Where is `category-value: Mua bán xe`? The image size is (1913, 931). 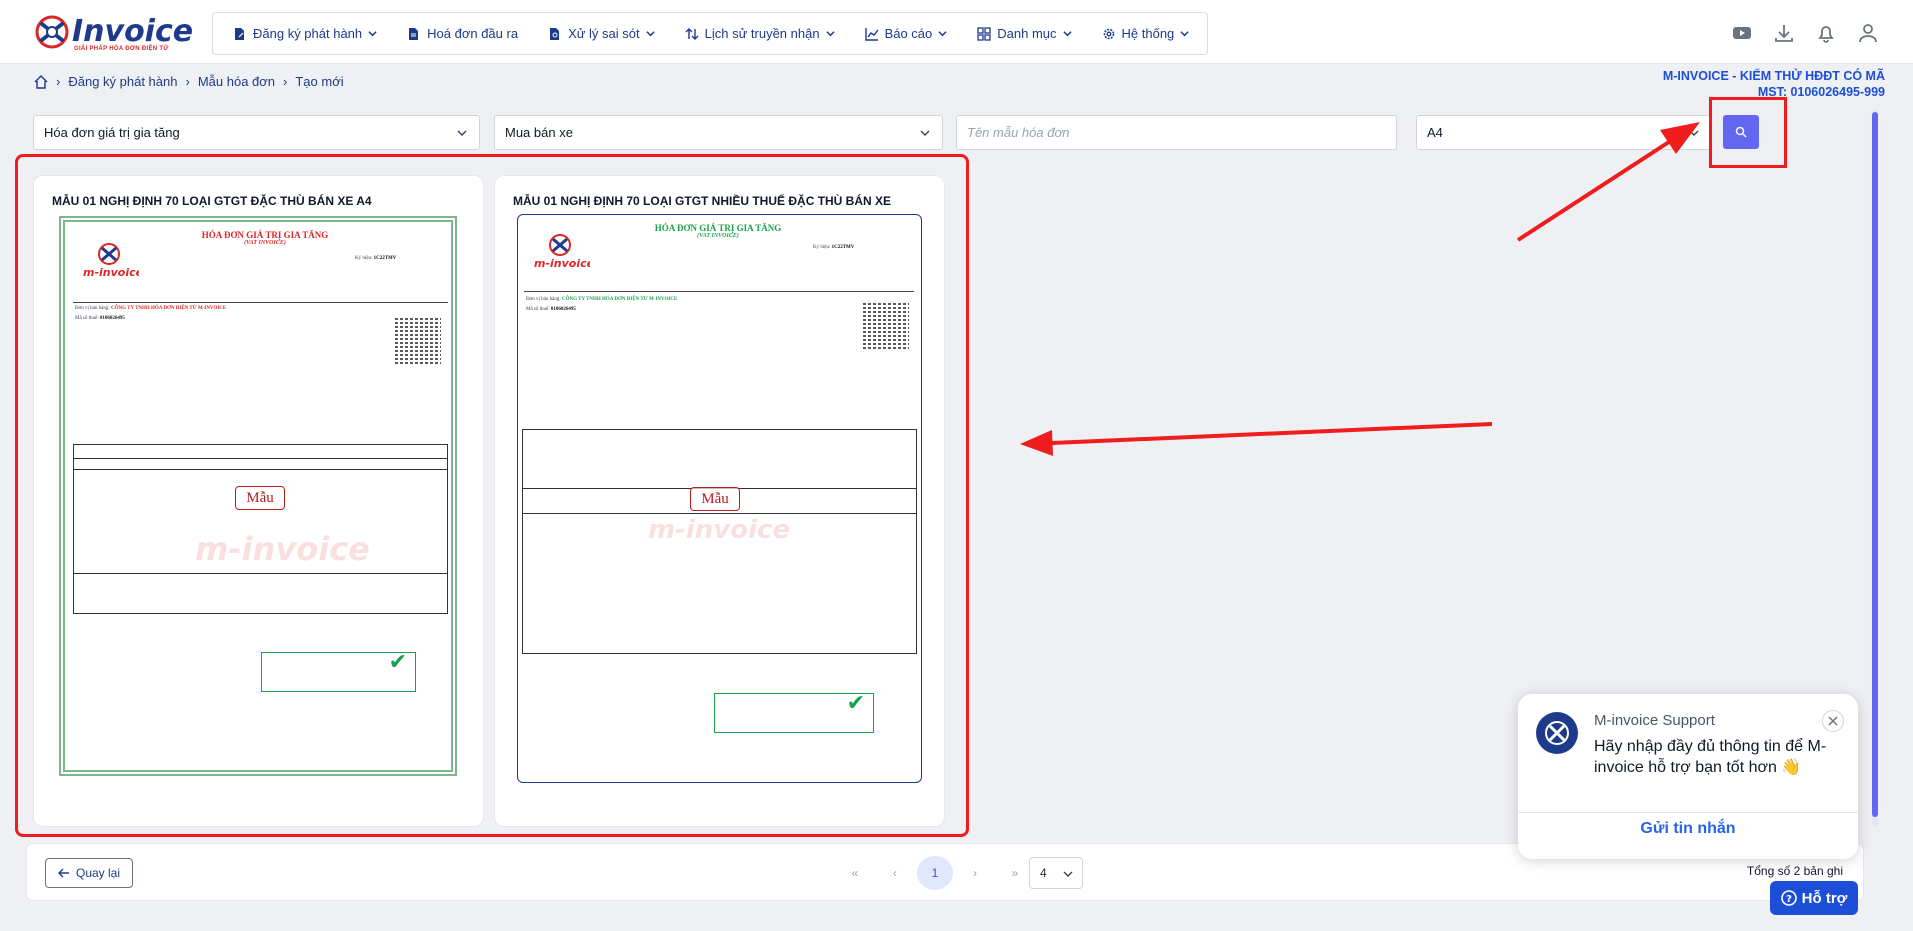
category-value: Mua bán xe is located at coordinates (539, 132).